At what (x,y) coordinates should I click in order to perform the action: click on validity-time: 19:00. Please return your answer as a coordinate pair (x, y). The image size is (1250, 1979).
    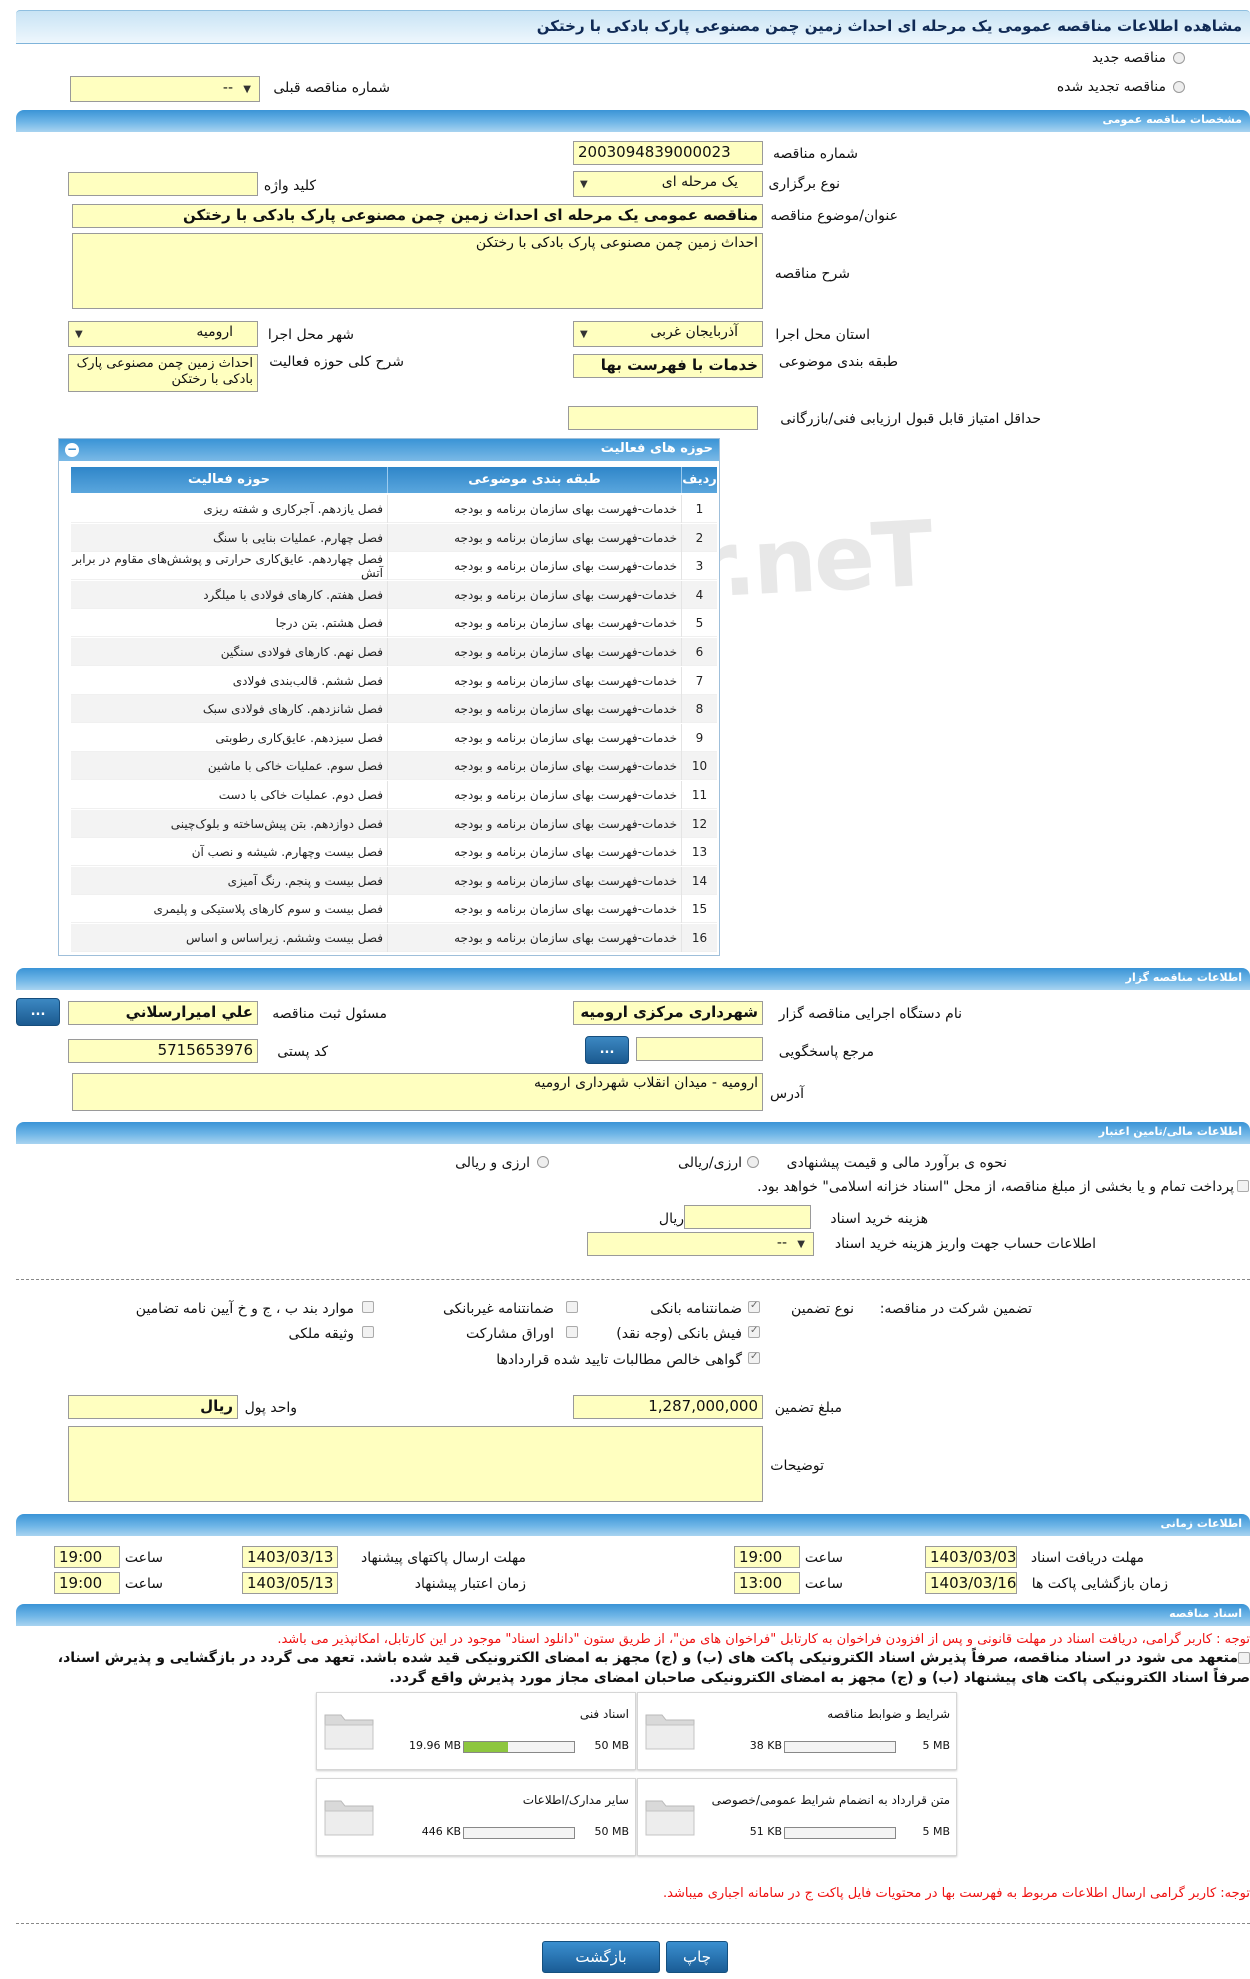
    Looking at the image, I should click on (87, 1583).